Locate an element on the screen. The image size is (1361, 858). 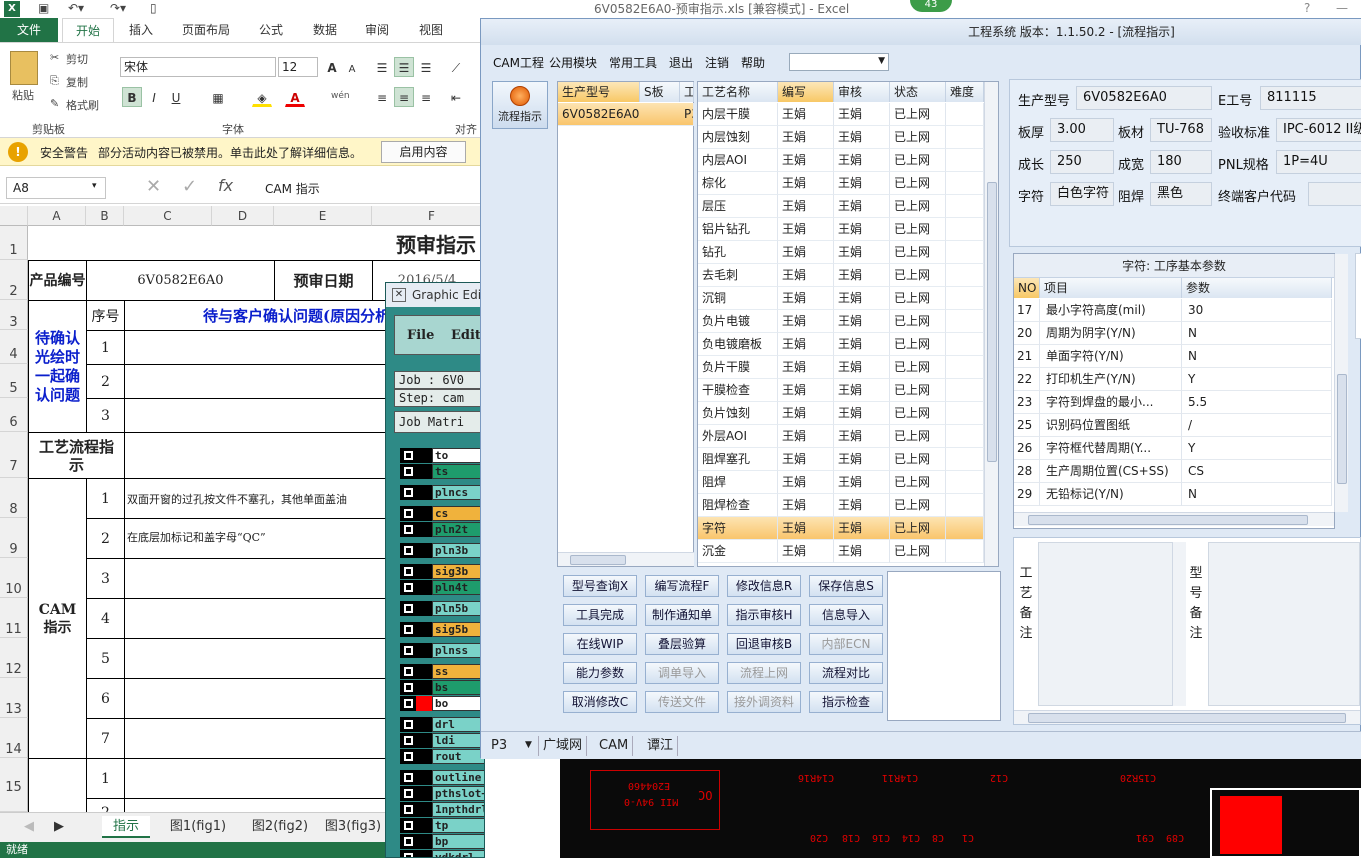
process-label: 工艺流程指示 is located at coordinates (76, 455).